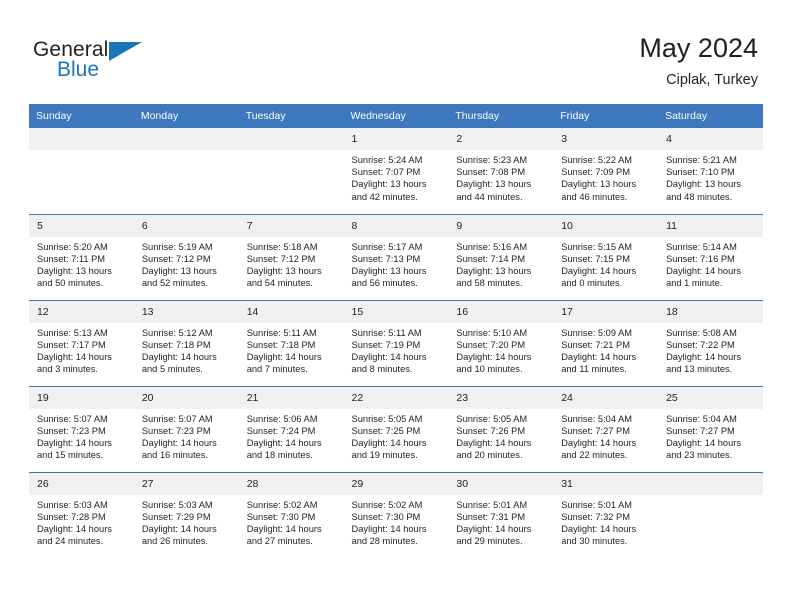  What do you see at coordinates (281, 258) in the screenshot?
I see `sunset-text: Sunset: 7:12 PM` at bounding box center [281, 258].